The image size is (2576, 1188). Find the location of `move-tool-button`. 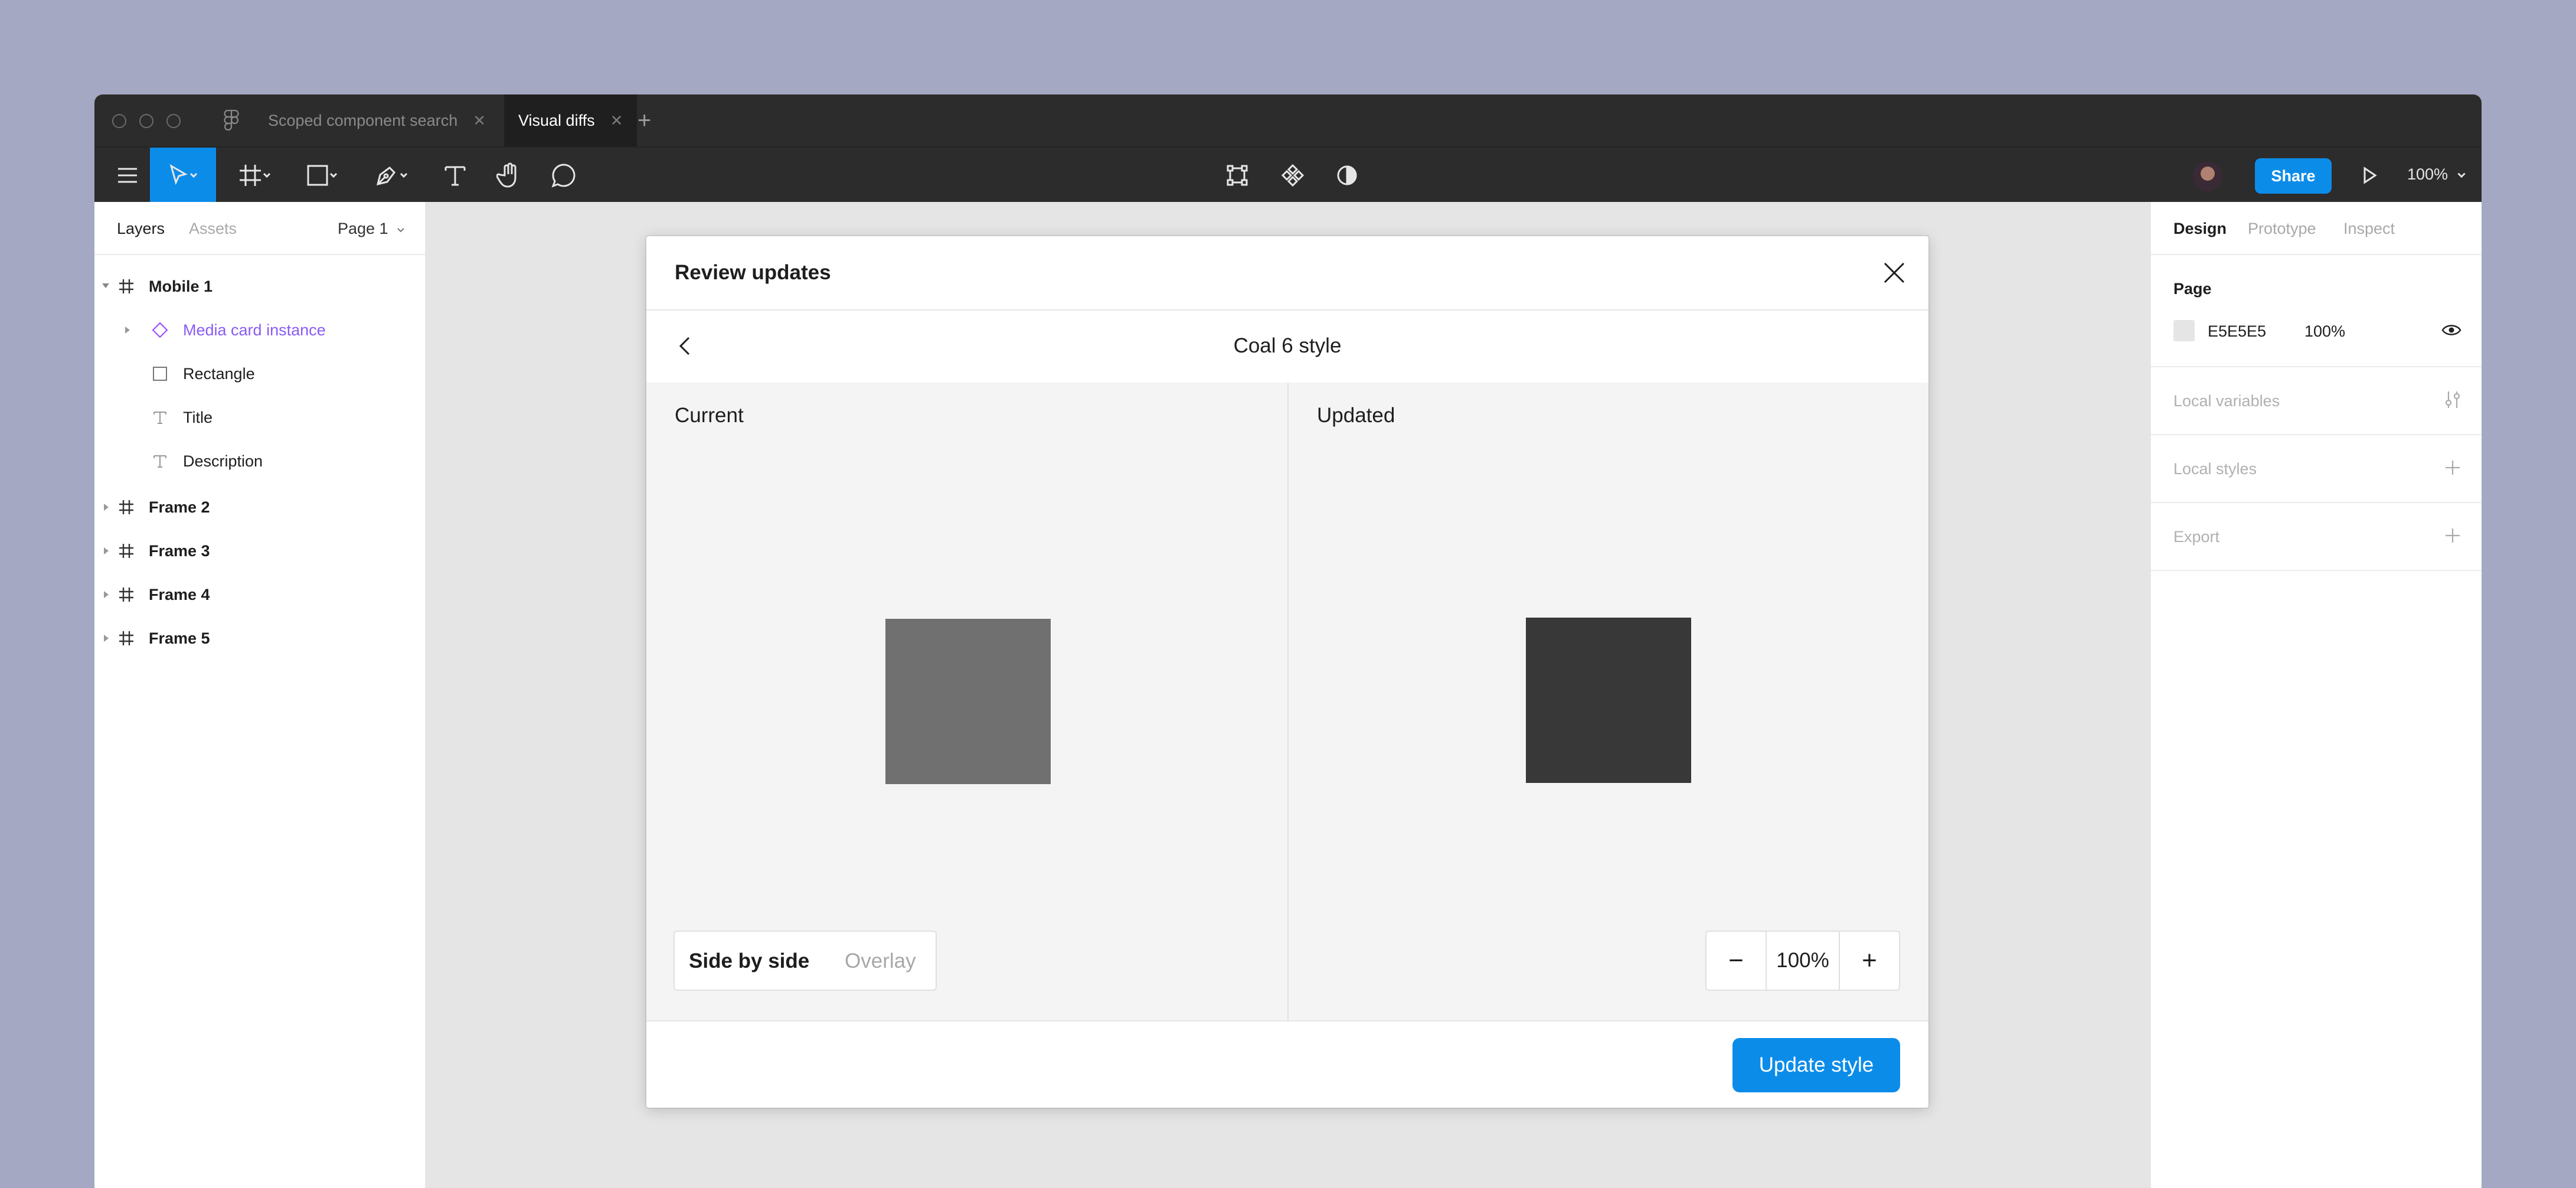

move-tool-button is located at coordinates (183, 175).